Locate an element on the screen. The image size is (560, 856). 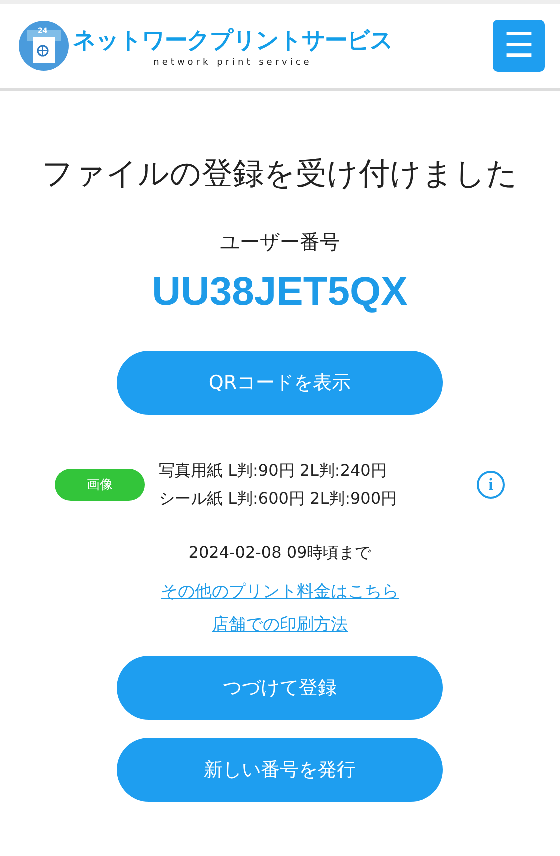
price-text: 写真用紙 L判:90円 2L判:240円 is located at coordinates (273, 471).